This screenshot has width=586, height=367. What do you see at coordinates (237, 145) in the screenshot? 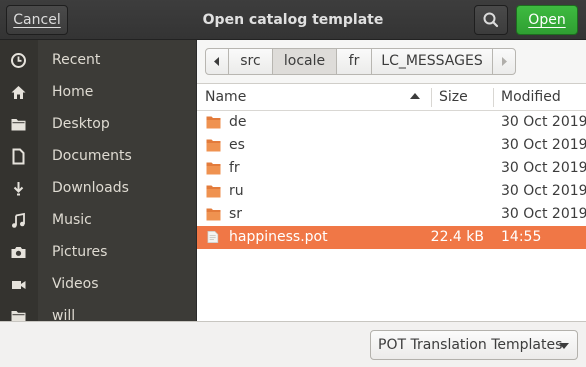
I see `file-name: es` at bounding box center [237, 145].